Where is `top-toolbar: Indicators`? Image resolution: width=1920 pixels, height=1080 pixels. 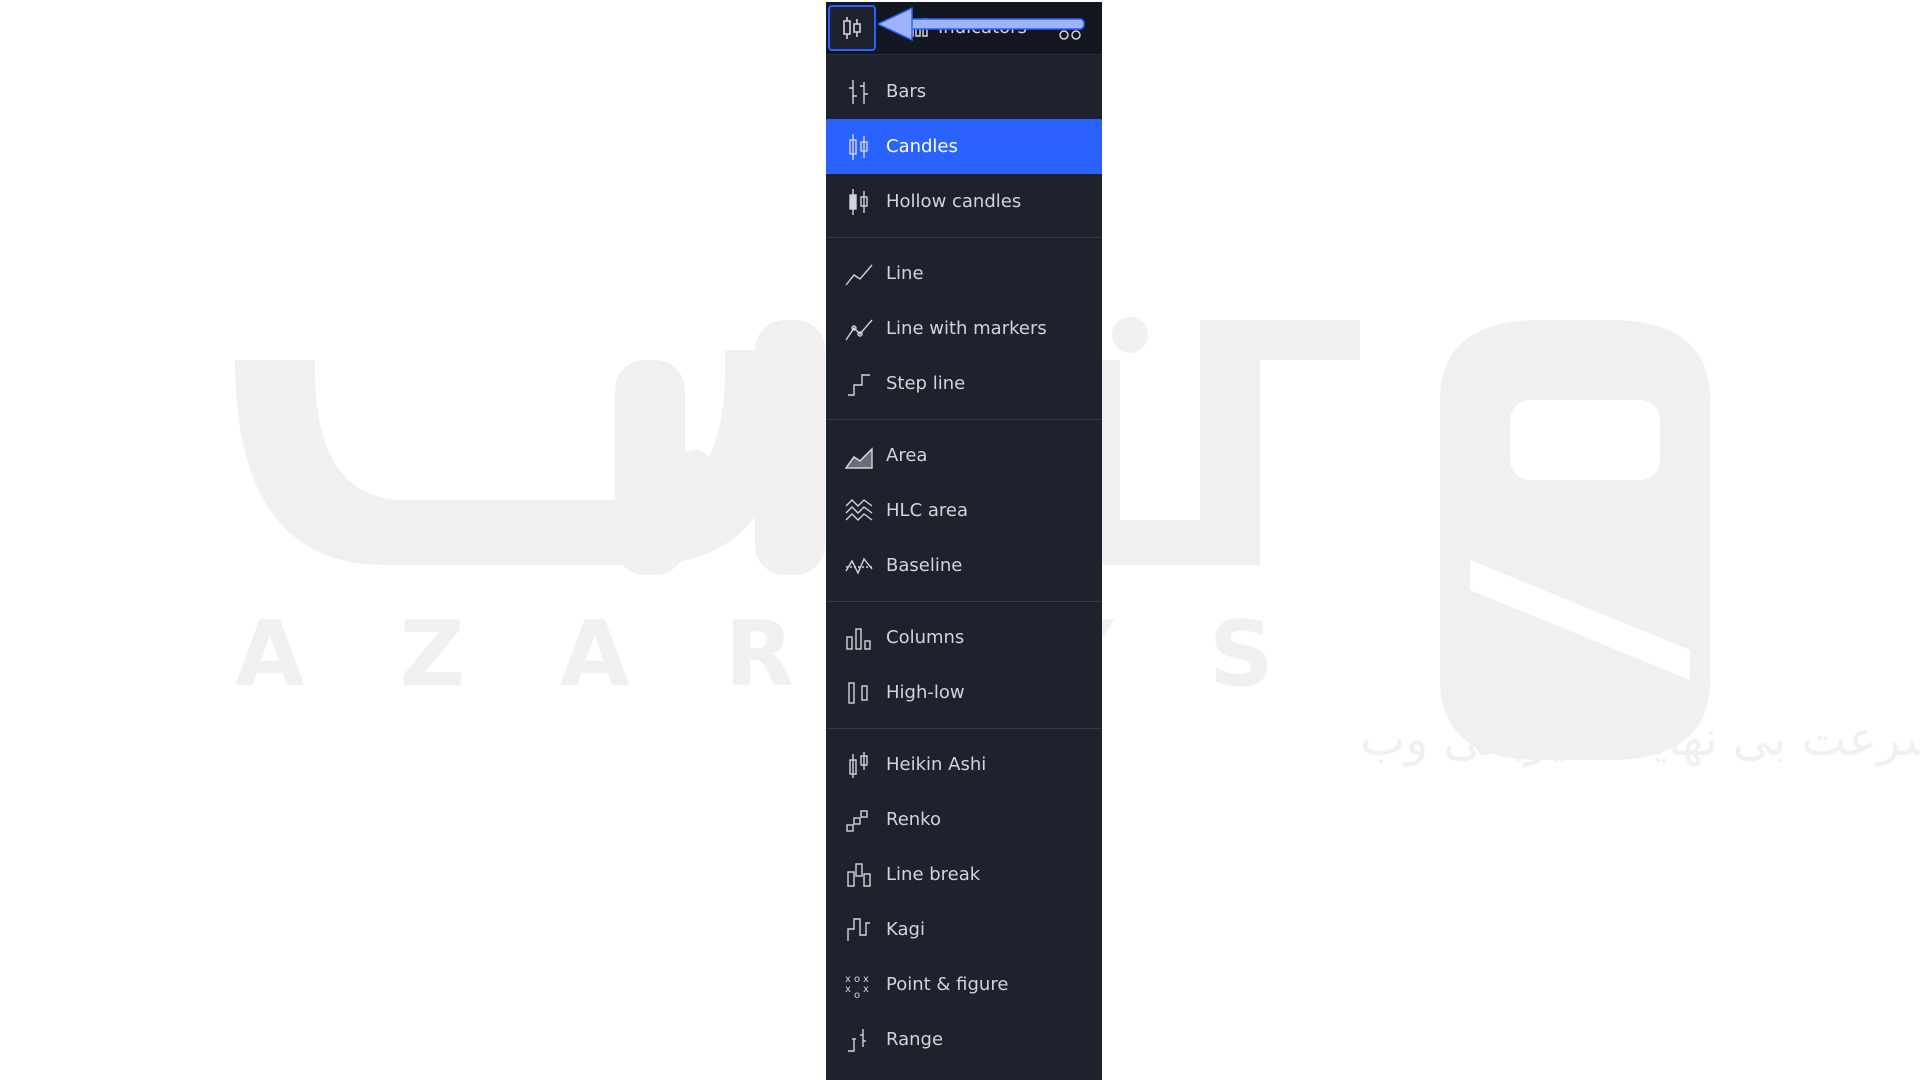
top-toolbar: Indicators is located at coordinates (964, 28).